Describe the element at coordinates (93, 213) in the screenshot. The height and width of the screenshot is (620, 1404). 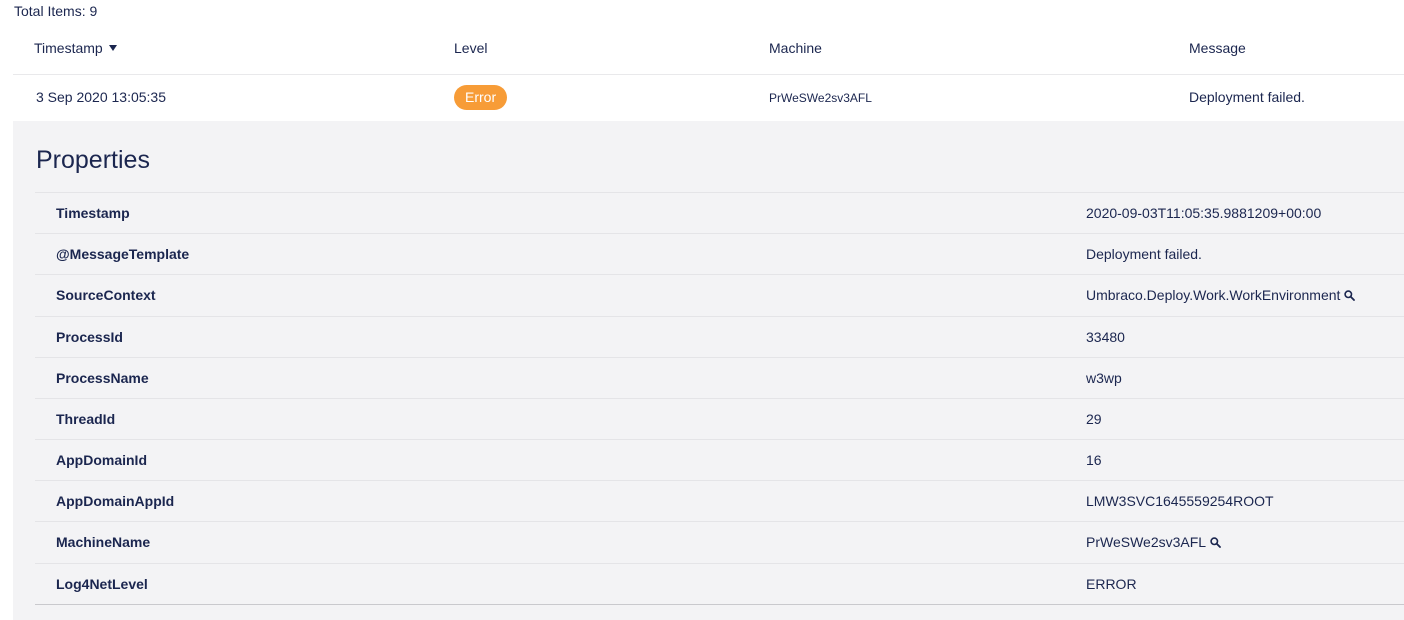
I see `property-key: Timestamp` at that location.